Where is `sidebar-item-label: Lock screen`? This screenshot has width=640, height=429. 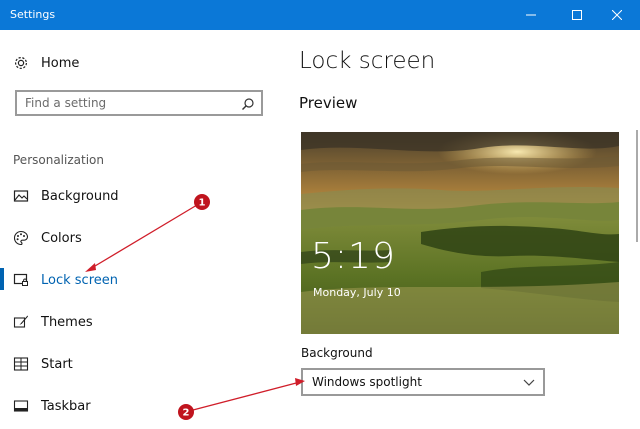 sidebar-item-label: Lock screen is located at coordinates (79, 280).